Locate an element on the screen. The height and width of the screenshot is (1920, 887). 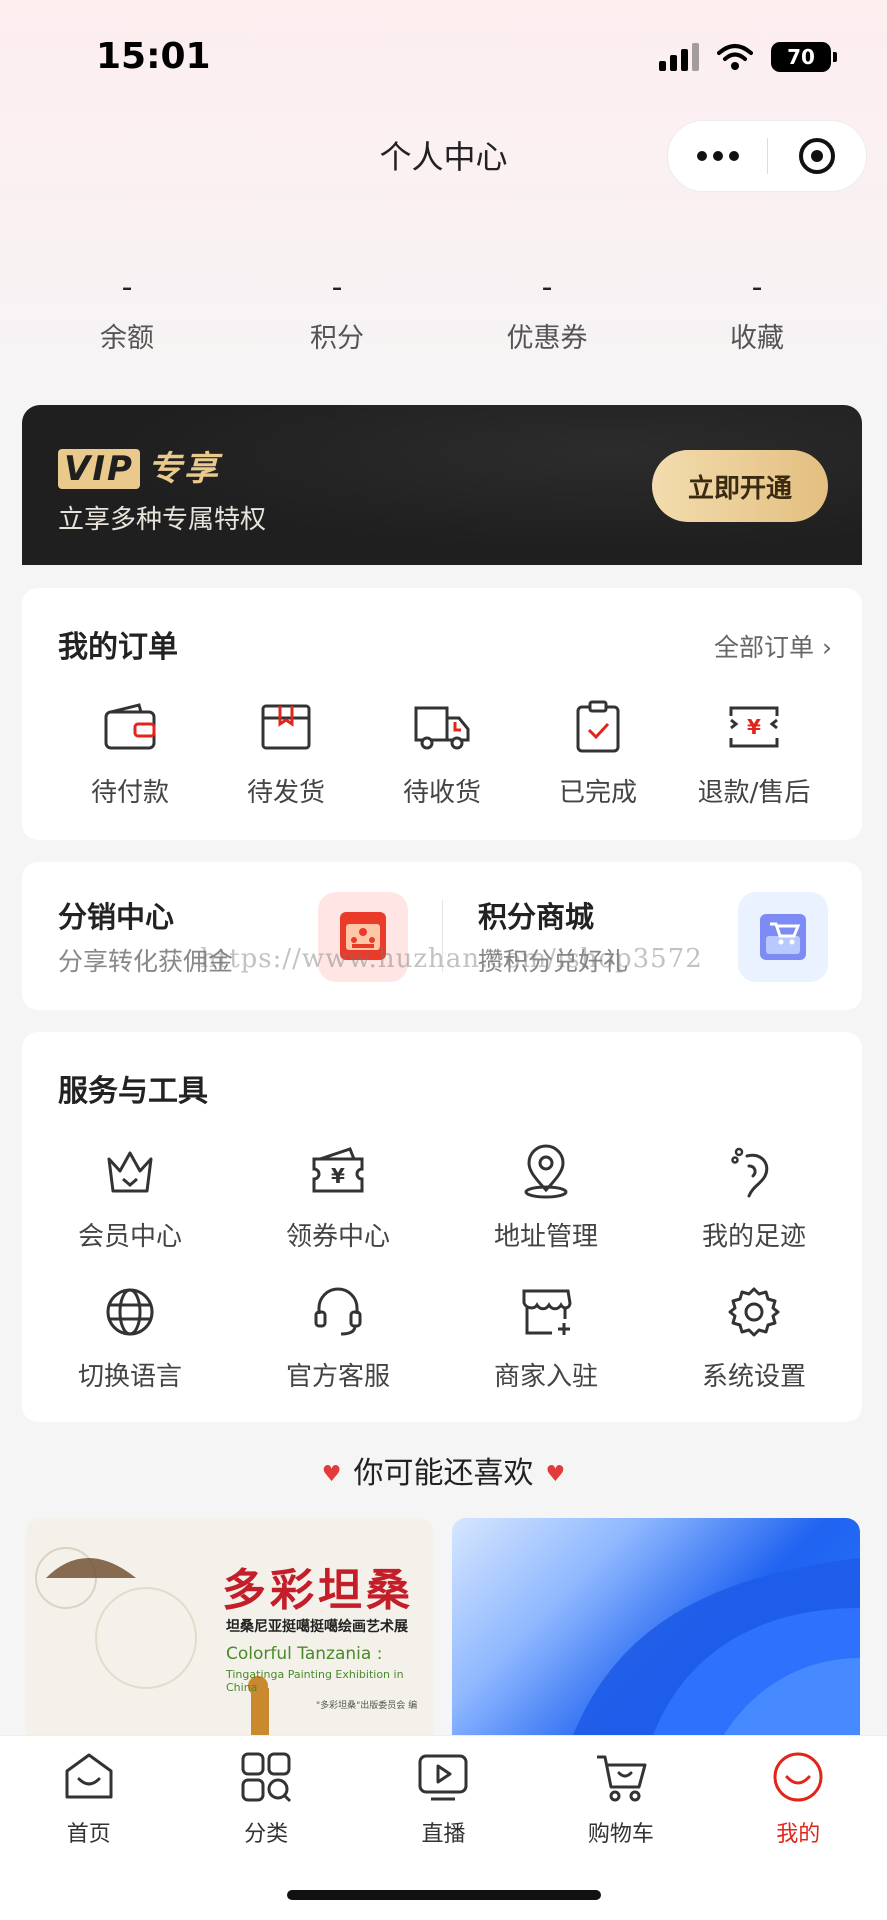
close-miniprogram-icon is located at coordinates (817, 156).